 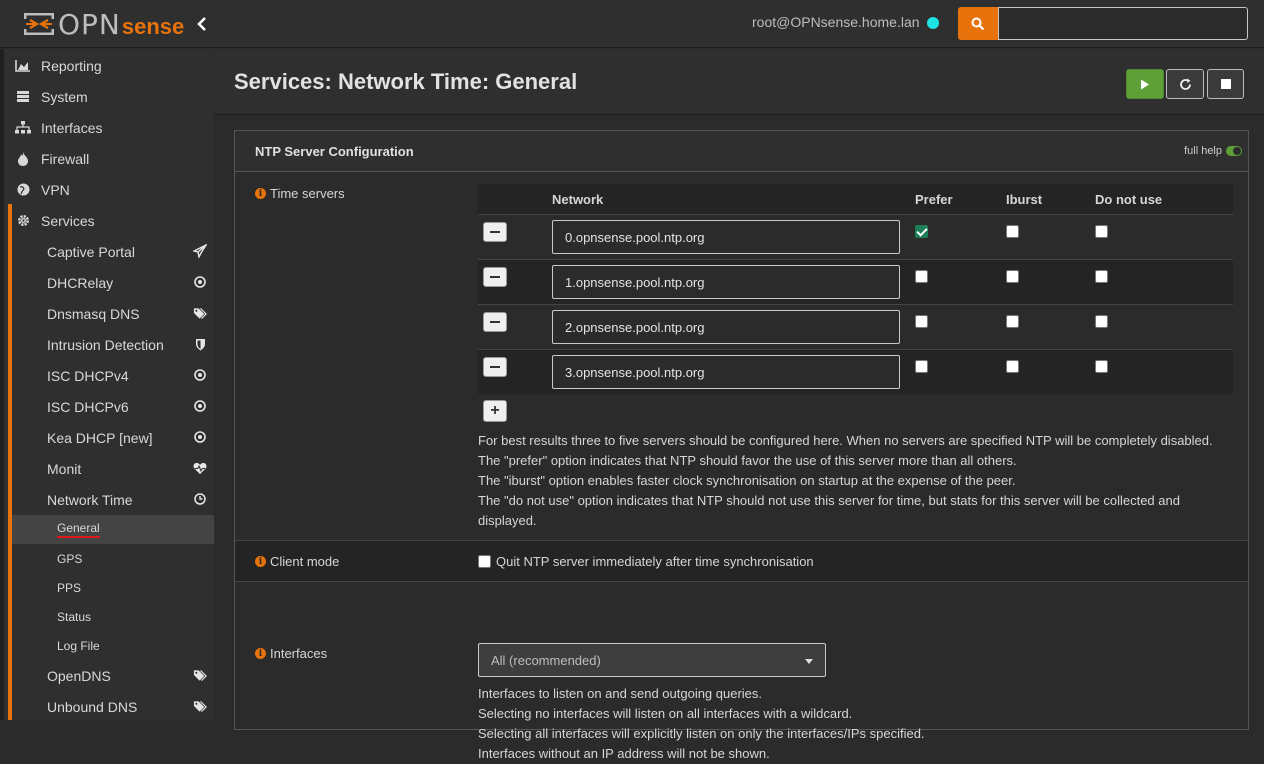 I want to click on sidebar-item-kea-dhcp: Kea DHCP [new], so click(x=114, y=437).